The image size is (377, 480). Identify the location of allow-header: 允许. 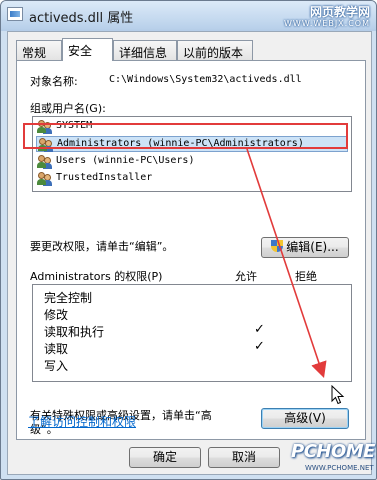
(246, 276).